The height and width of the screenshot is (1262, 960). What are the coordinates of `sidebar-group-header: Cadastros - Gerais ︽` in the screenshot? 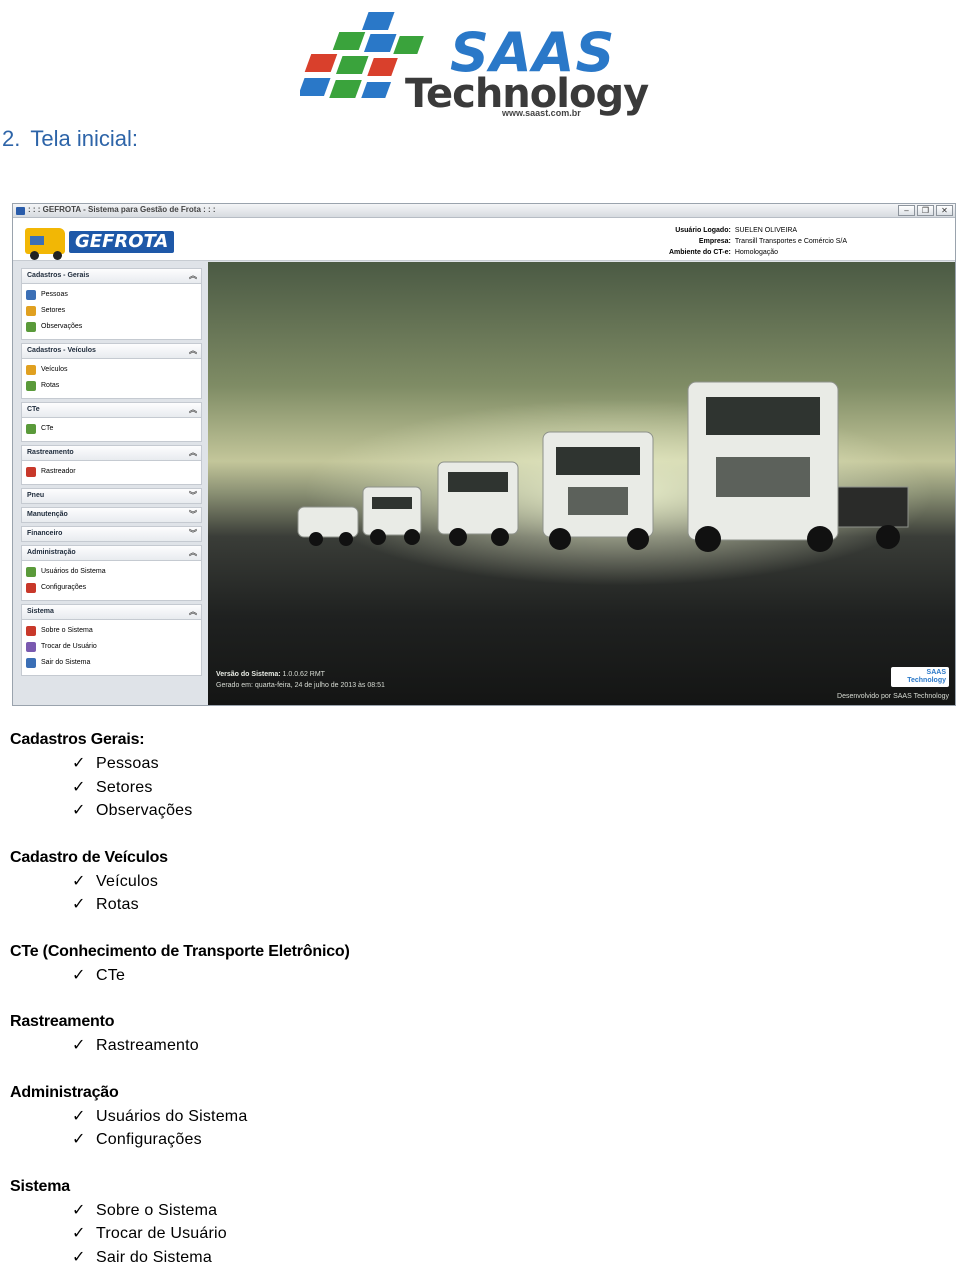 It's located at (111, 276).